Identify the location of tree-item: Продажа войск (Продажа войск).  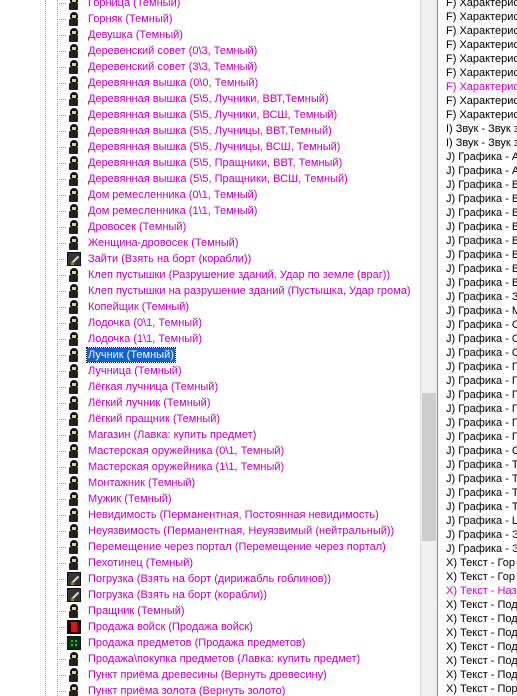
(155, 627).